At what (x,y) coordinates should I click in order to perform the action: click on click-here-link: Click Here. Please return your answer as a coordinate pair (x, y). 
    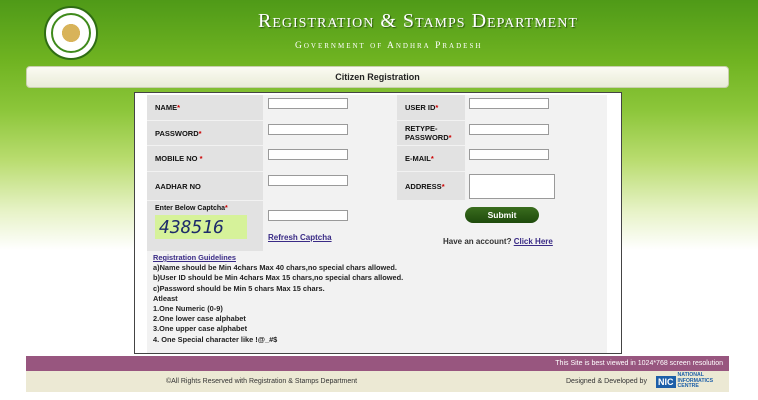
    Looking at the image, I should click on (533, 241).